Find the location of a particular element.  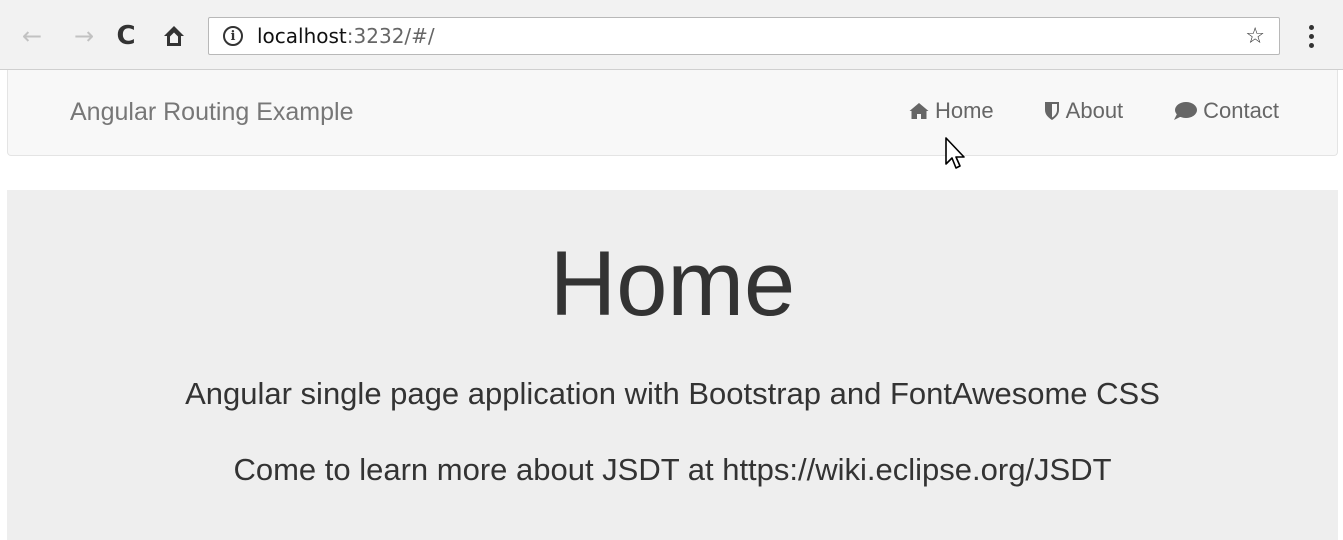

mouse-cursor-icon is located at coordinates (956, 156).